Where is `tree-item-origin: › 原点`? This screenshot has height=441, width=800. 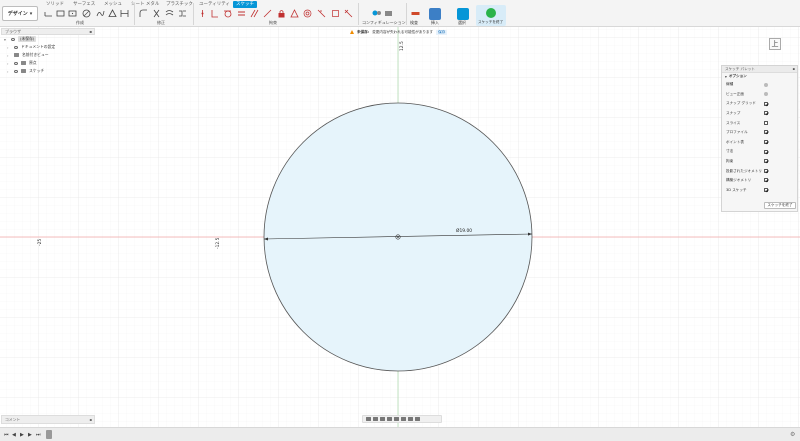 tree-item-origin: › 原点 is located at coordinates (48, 63).